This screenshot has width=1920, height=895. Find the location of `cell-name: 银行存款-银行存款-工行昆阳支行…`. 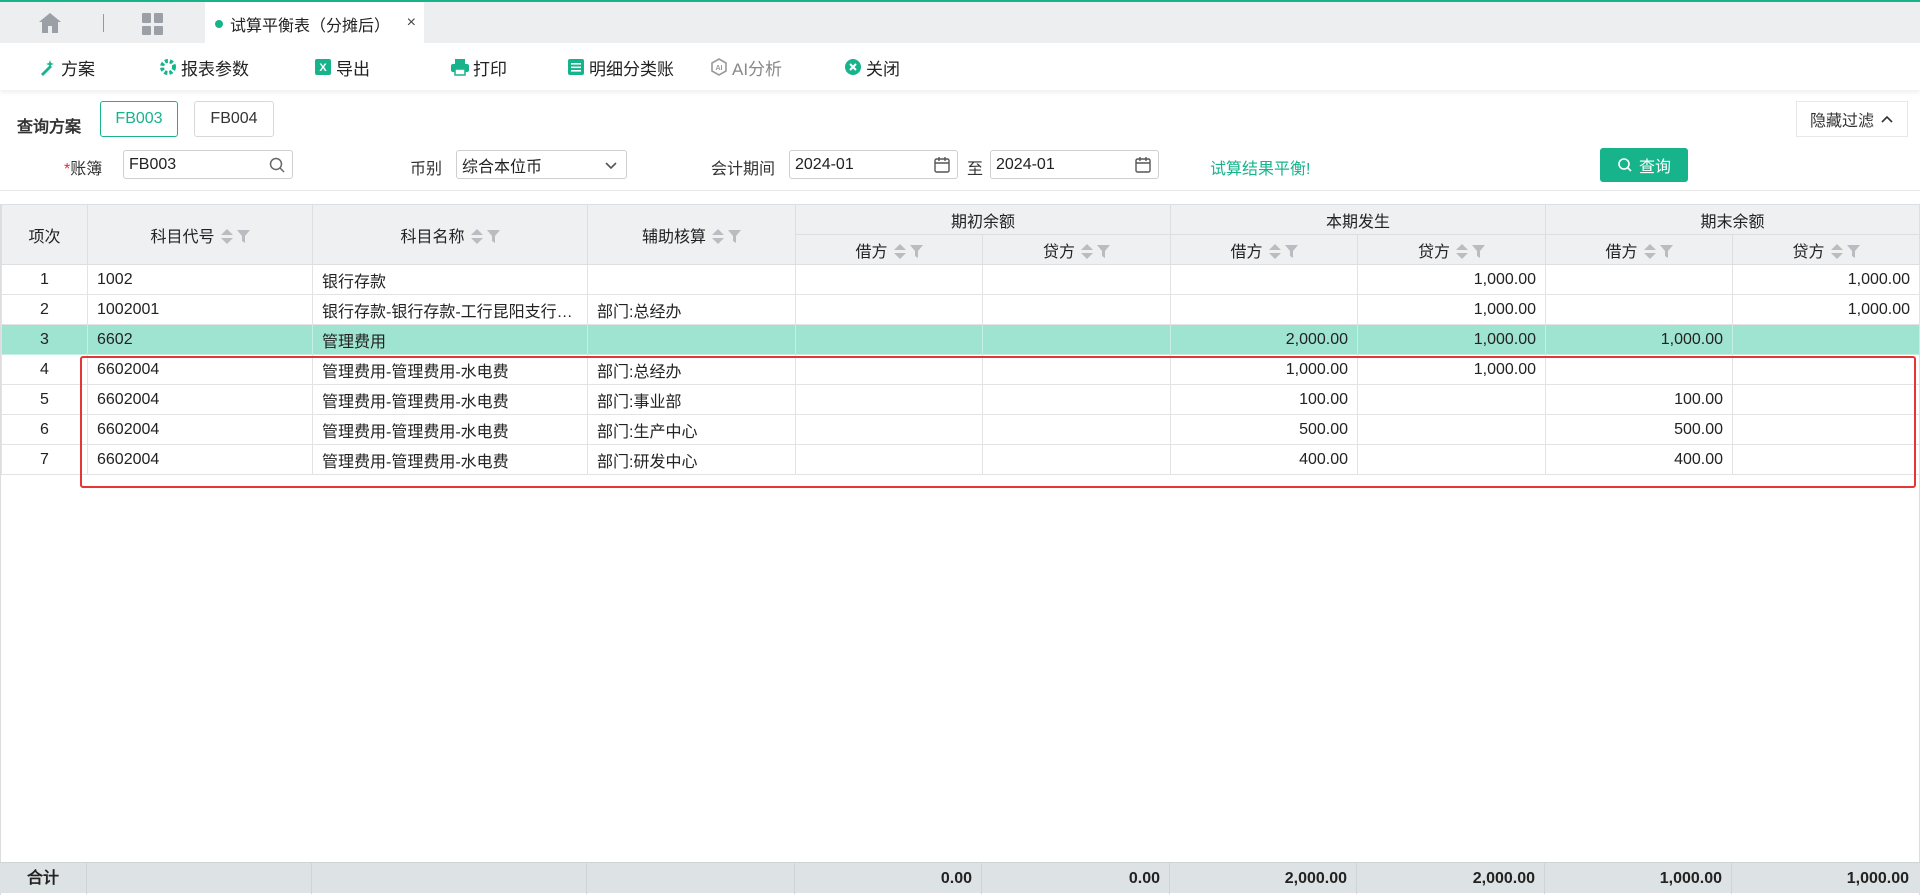

cell-name: 银行存款-银行存款-工行昆阳支行… is located at coordinates (450, 309).